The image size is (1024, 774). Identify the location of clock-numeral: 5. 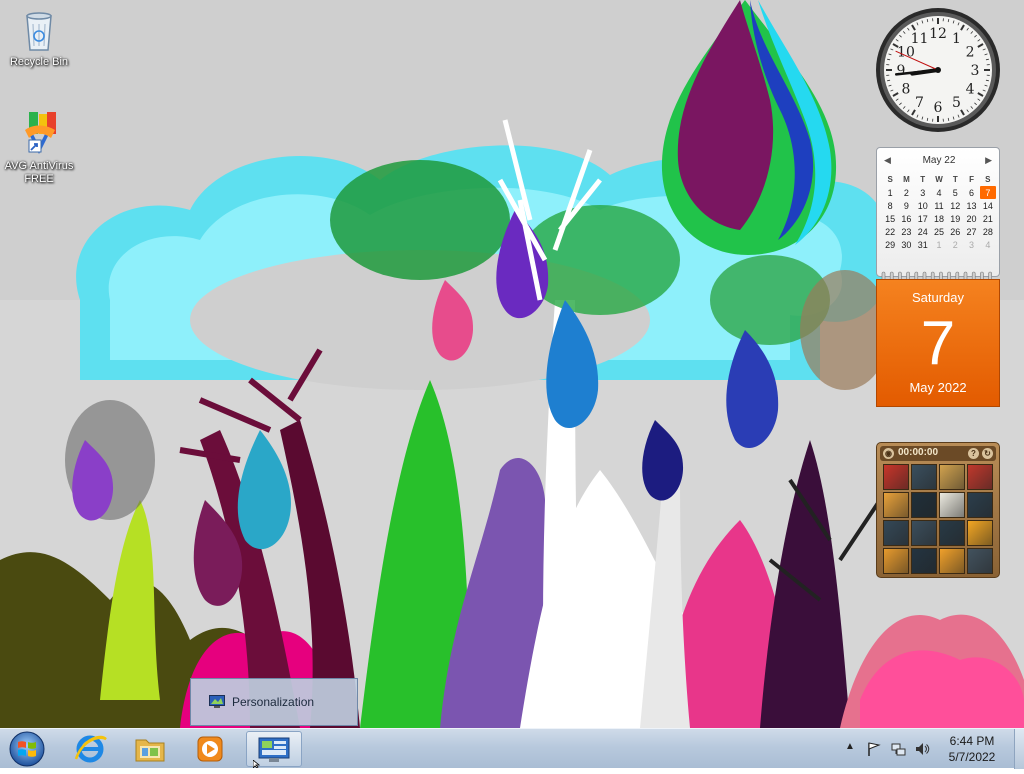
(956, 103).